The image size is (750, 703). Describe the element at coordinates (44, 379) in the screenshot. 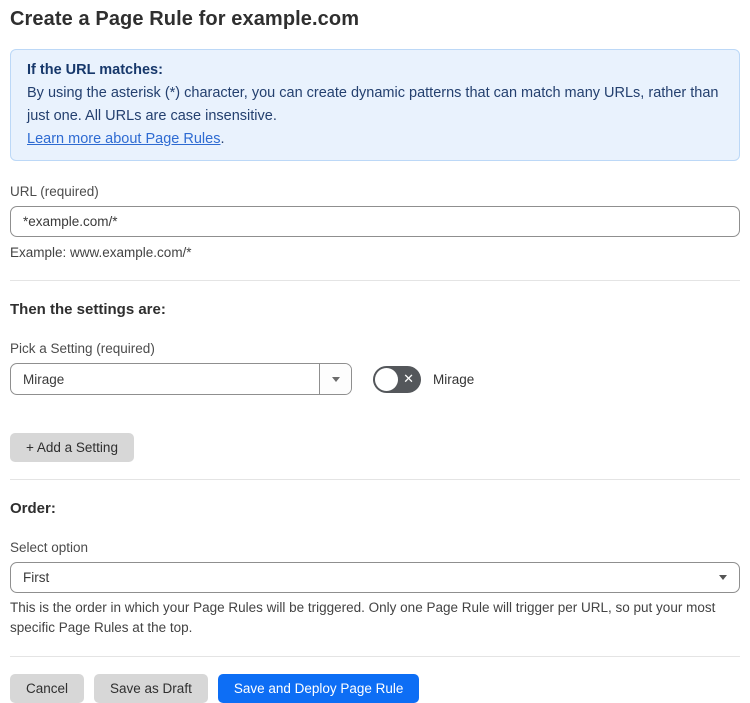

I see `setting-dropdown-value: Mirage` at that location.